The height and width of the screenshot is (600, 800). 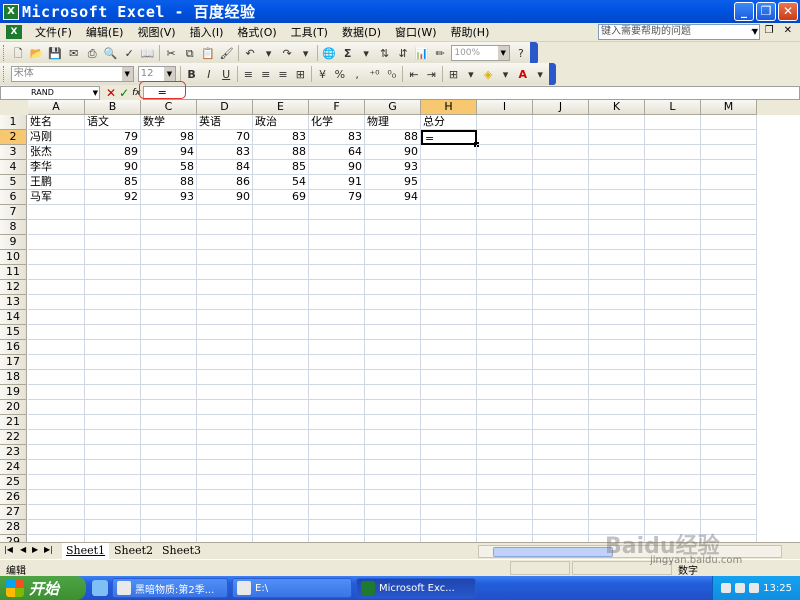 I want to click on sort-ascending-icon: ⇅, so click(x=384, y=53).